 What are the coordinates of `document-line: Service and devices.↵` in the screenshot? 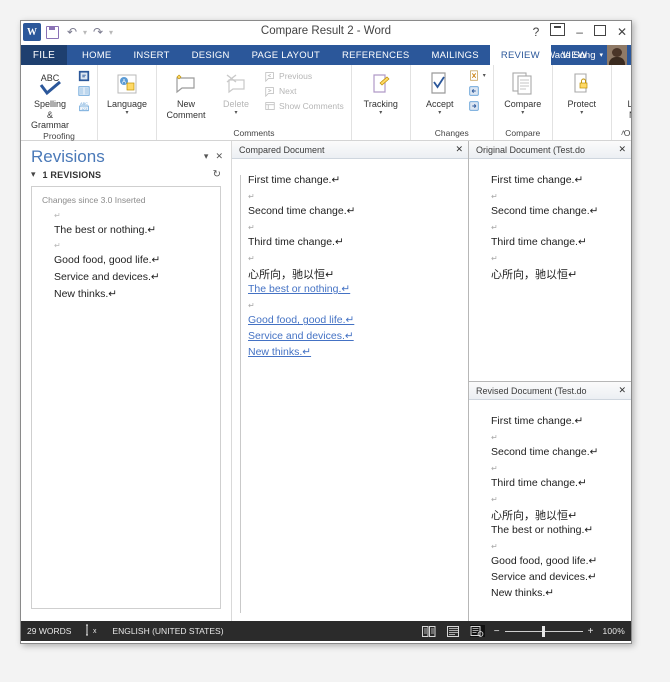 It's located at (544, 576).